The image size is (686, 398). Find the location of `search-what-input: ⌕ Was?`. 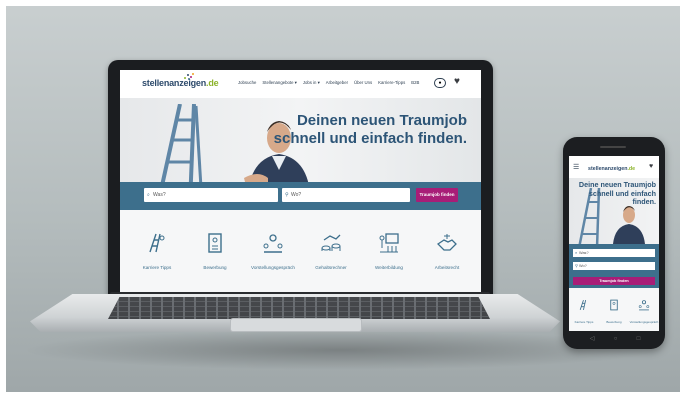

search-what-input: ⌕ Was? is located at coordinates (211, 195).